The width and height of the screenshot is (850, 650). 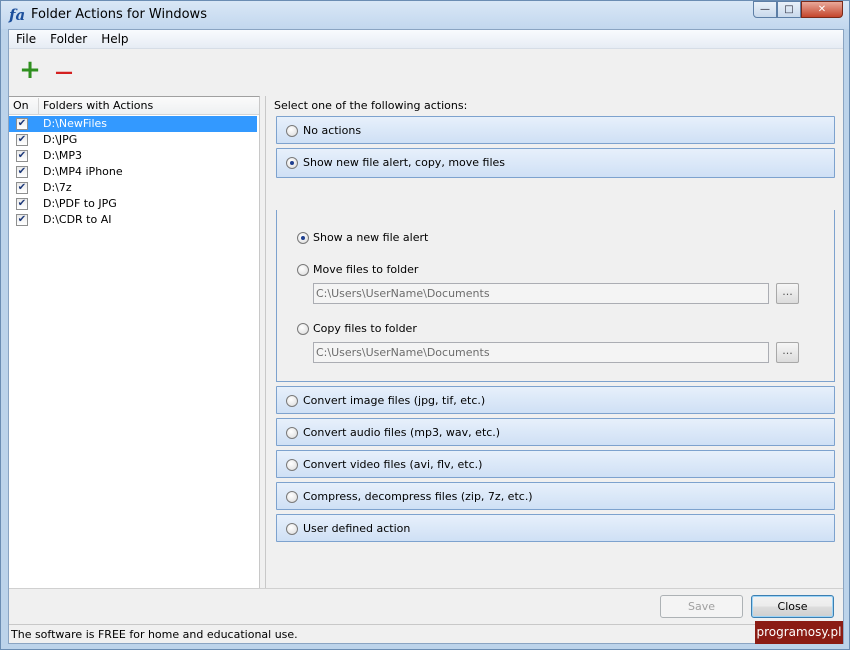 I want to click on action-label: Show new file alert, copy, move files, so click(x=404, y=162).